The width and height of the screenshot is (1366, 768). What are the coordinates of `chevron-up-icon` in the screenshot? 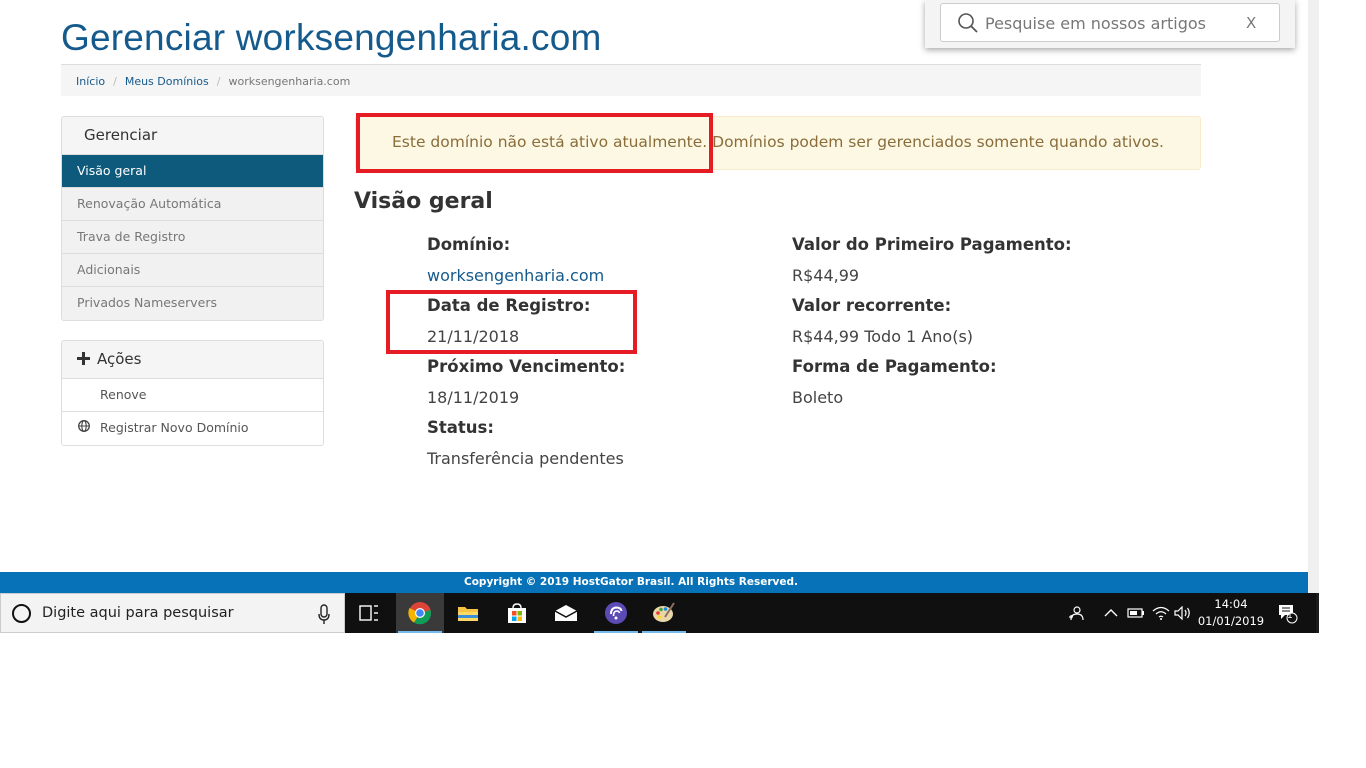 It's located at (1111, 613).